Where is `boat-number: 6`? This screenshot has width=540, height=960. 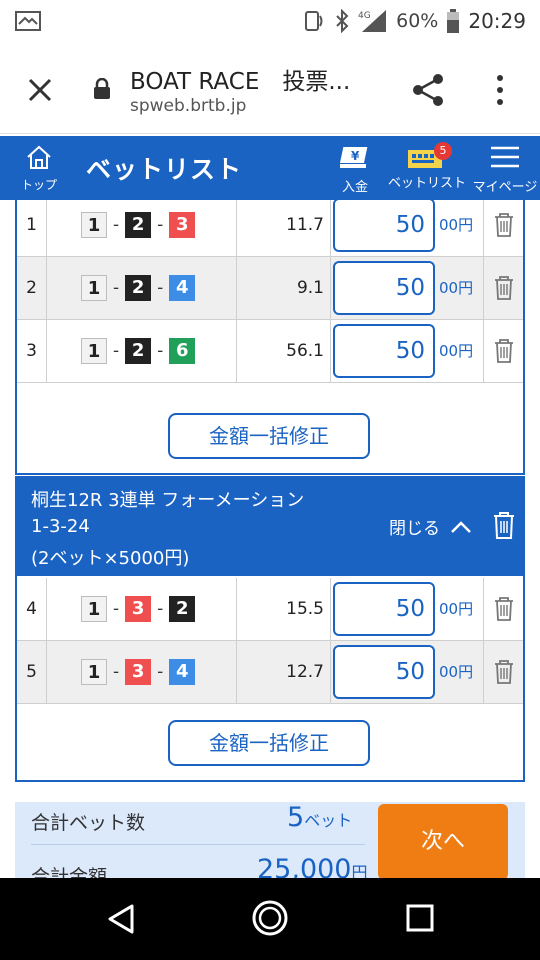 boat-number: 6 is located at coordinates (182, 351).